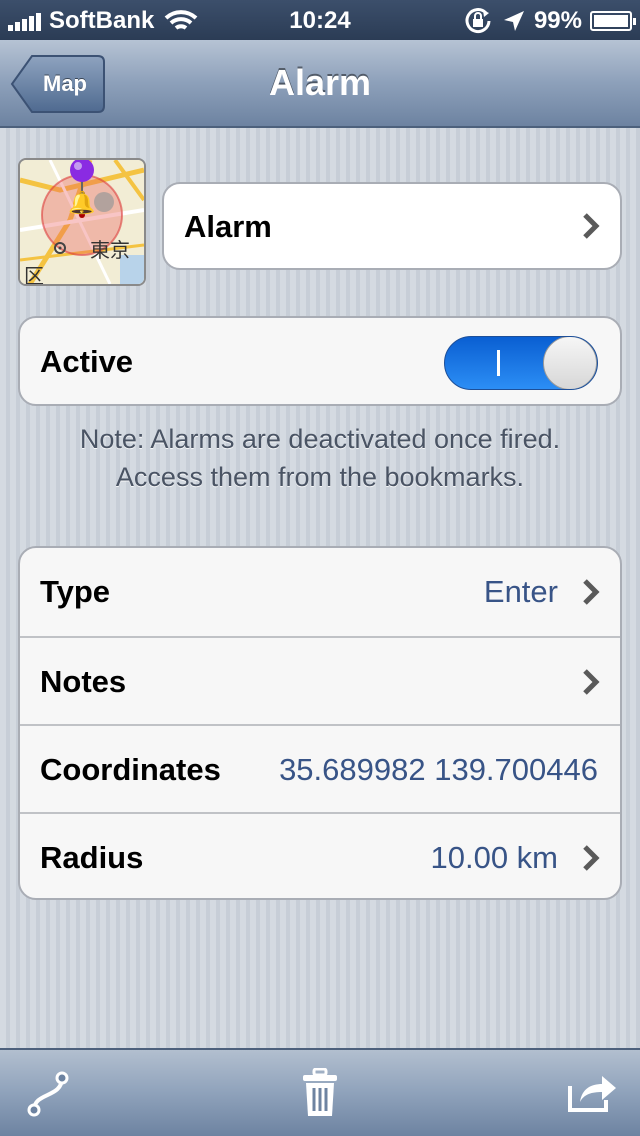 The width and height of the screenshot is (640, 1136). Describe the element at coordinates (320, 592) in the screenshot. I see `type-row: Type Enter` at that location.